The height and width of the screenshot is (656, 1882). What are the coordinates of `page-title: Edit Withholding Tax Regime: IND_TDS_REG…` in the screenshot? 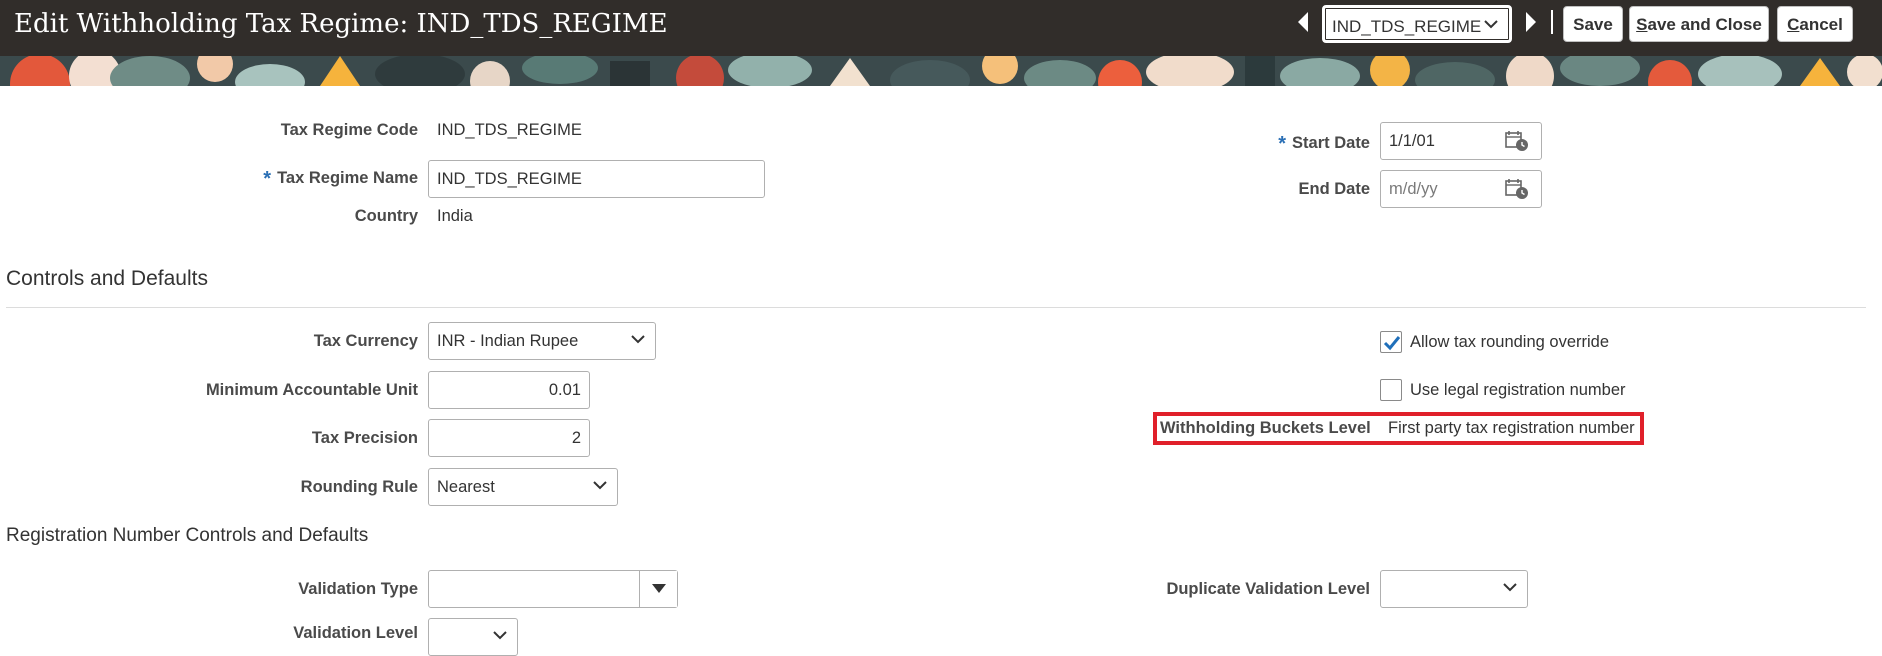 It's located at (341, 24).